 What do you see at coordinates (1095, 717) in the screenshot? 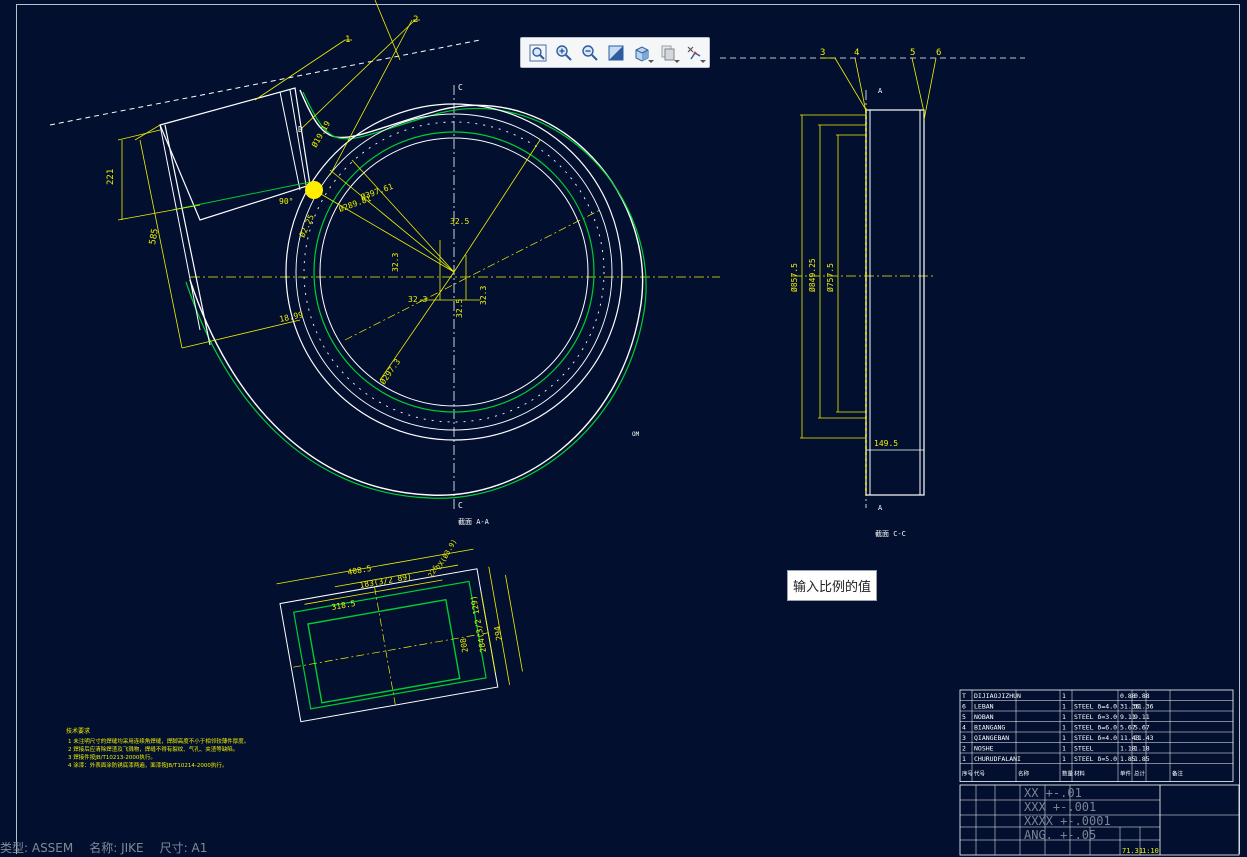
I see `bom-cell: STEEL δ=3.0` at bounding box center [1095, 717].